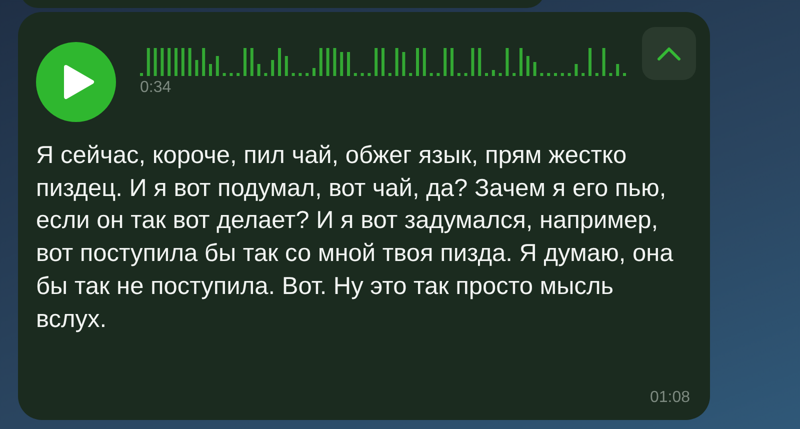 The width and height of the screenshot is (800, 429). Describe the element at coordinates (79, 82) in the screenshot. I see `play-icon` at that location.